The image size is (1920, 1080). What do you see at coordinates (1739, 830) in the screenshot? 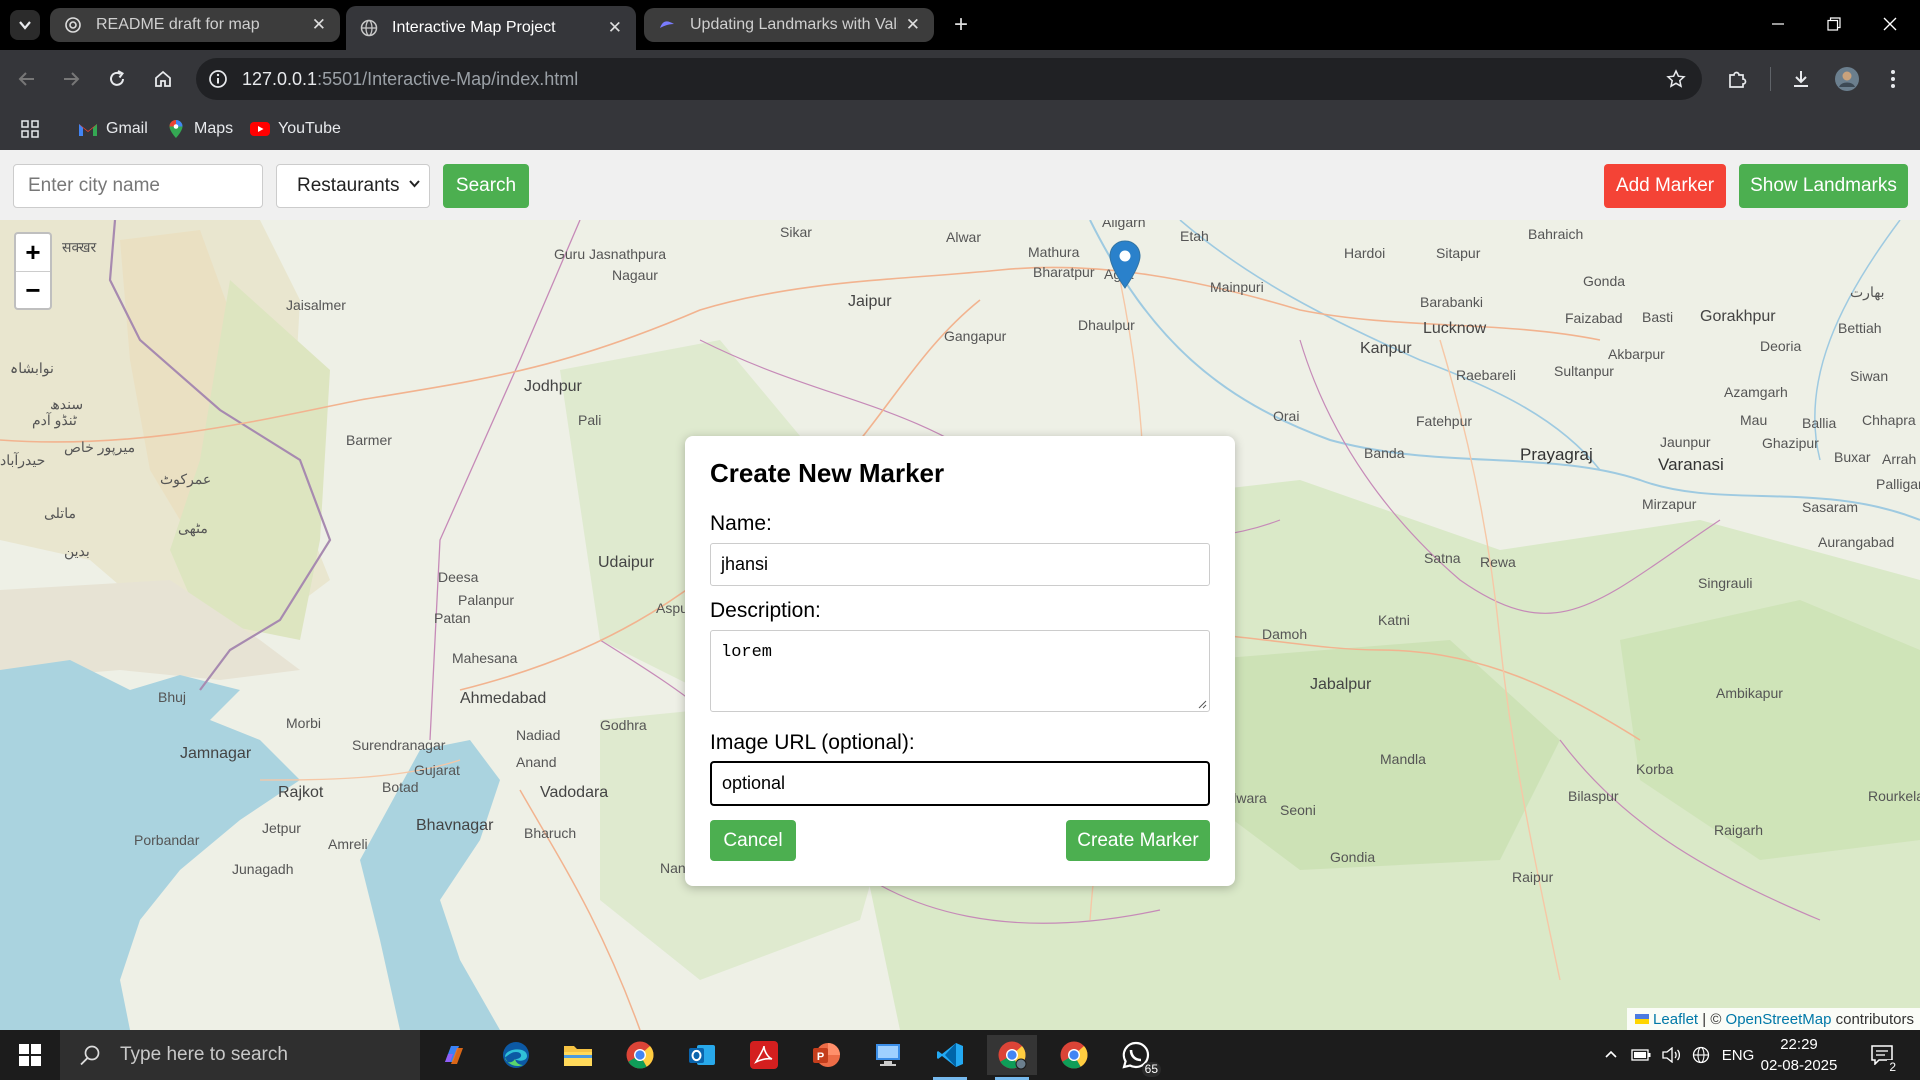
I see `map-place-label: Raigarh` at bounding box center [1739, 830].